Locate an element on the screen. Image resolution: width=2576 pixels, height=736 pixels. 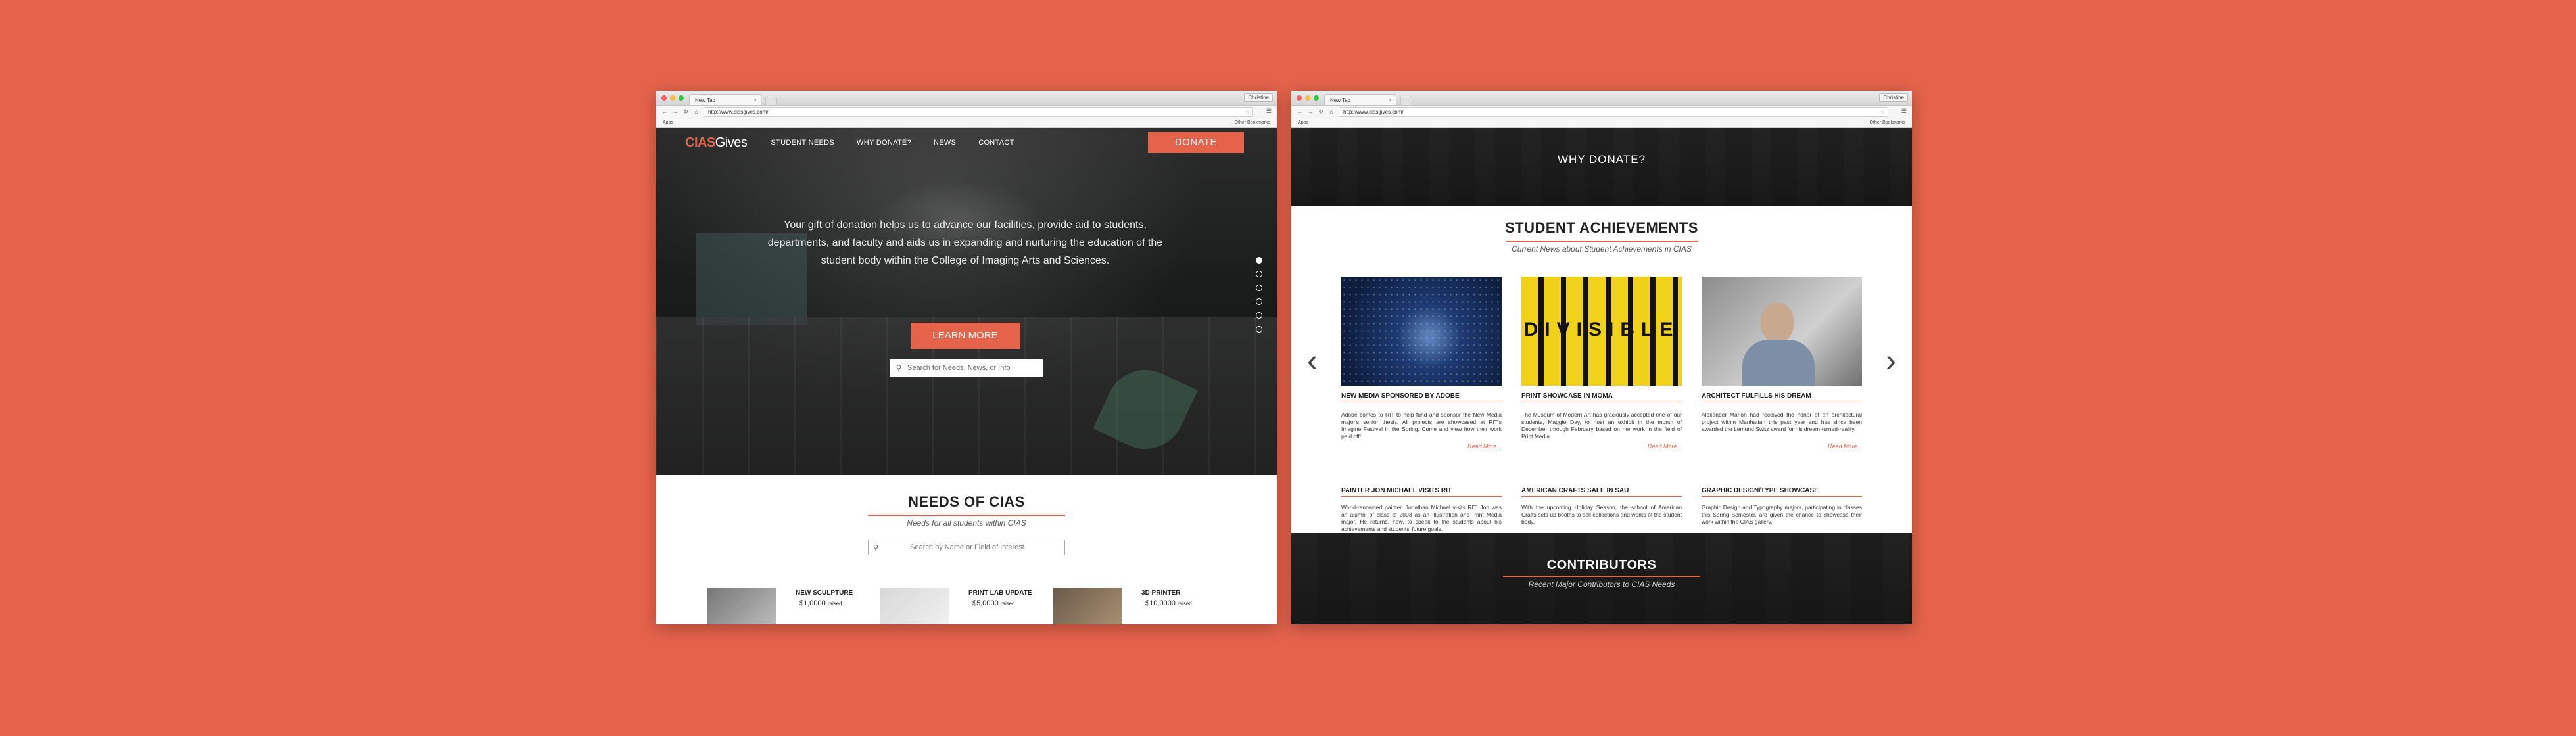
card-image-projection is located at coordinates (1422, 332).